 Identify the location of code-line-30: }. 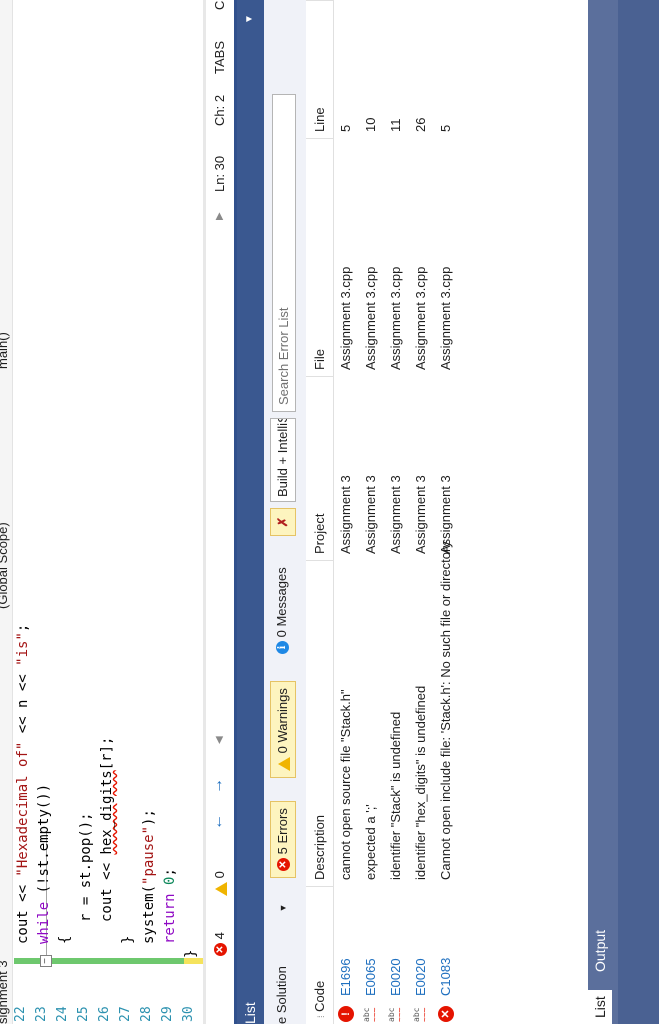
(191, 953).